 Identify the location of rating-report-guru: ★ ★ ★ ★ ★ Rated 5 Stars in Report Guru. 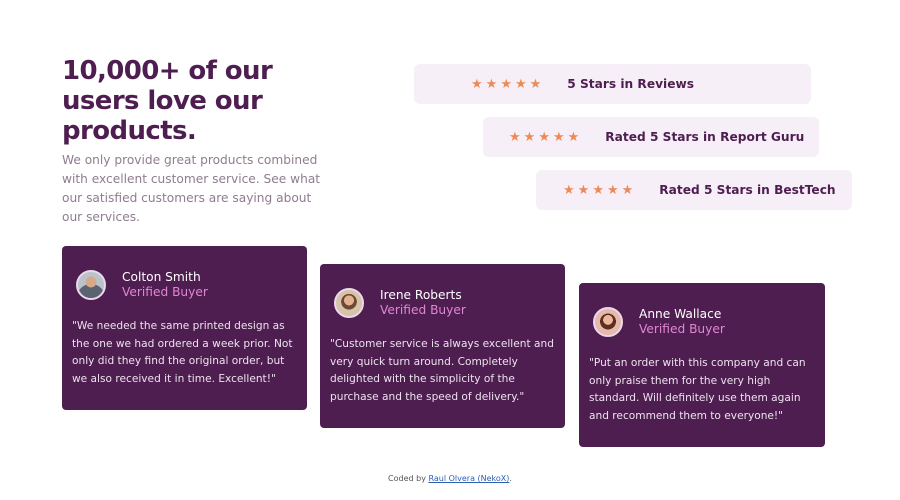
(651, 137).